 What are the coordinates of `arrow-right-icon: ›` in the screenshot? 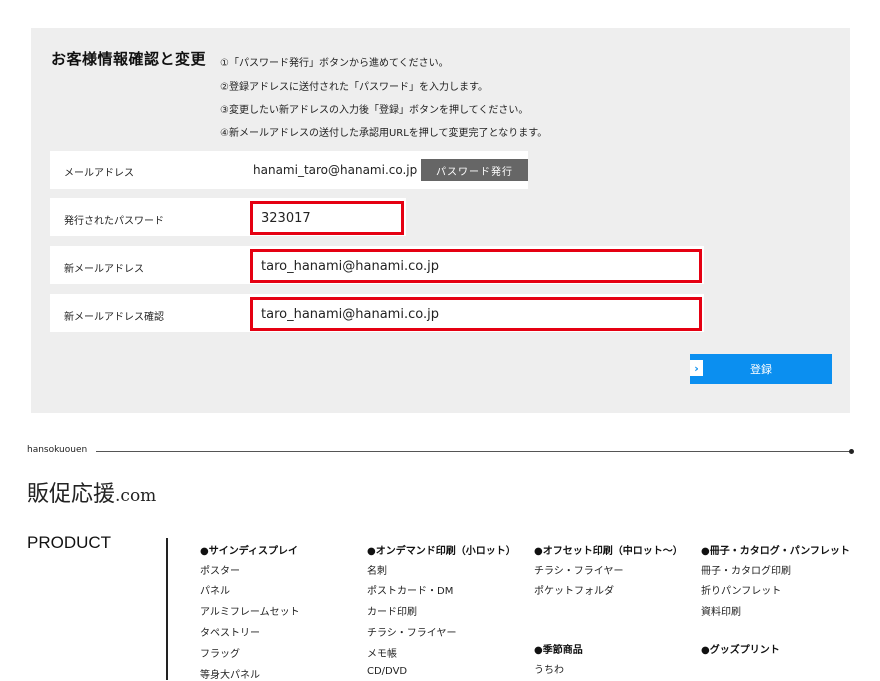 It's located at (696, 368).